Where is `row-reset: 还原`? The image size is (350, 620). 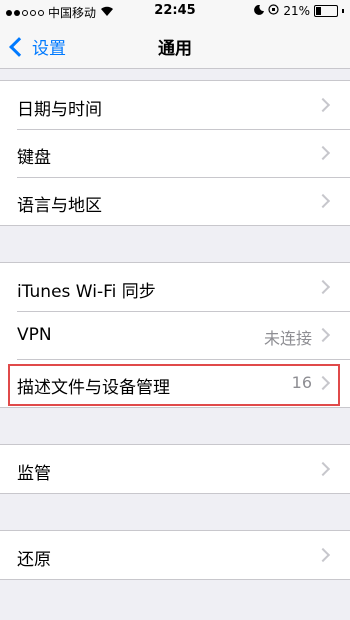
row-reset: 还原 is located at coordinates (175, 555).